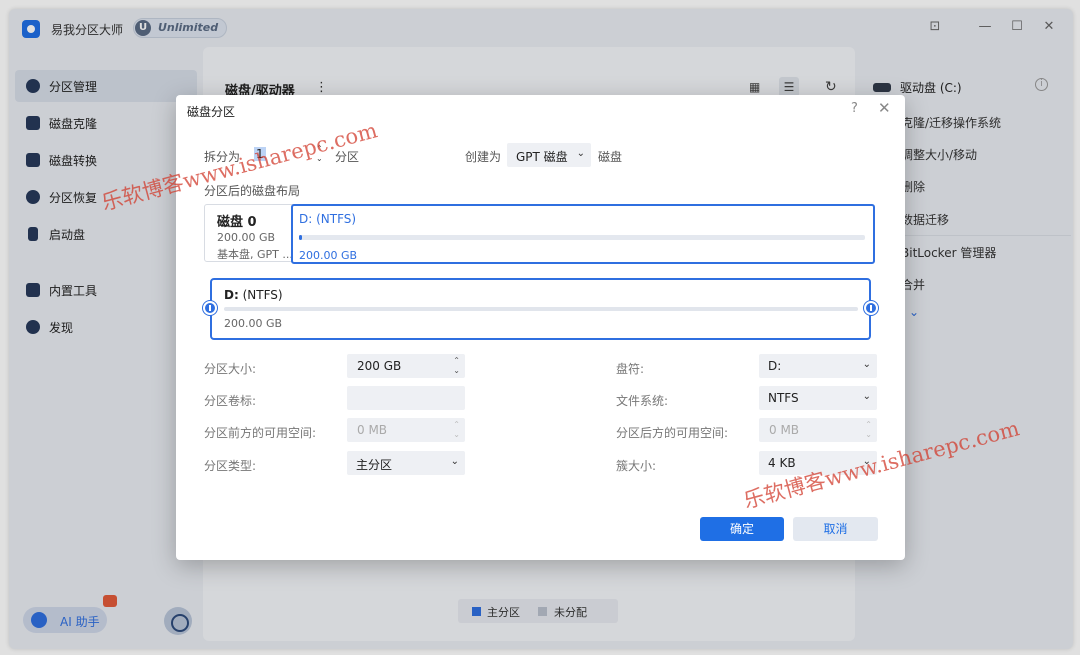  What do you see at coordinates (211, 112) in the screenshot?
I see `dialog-title: 磁盘分区` at bounding box center [211, 112].